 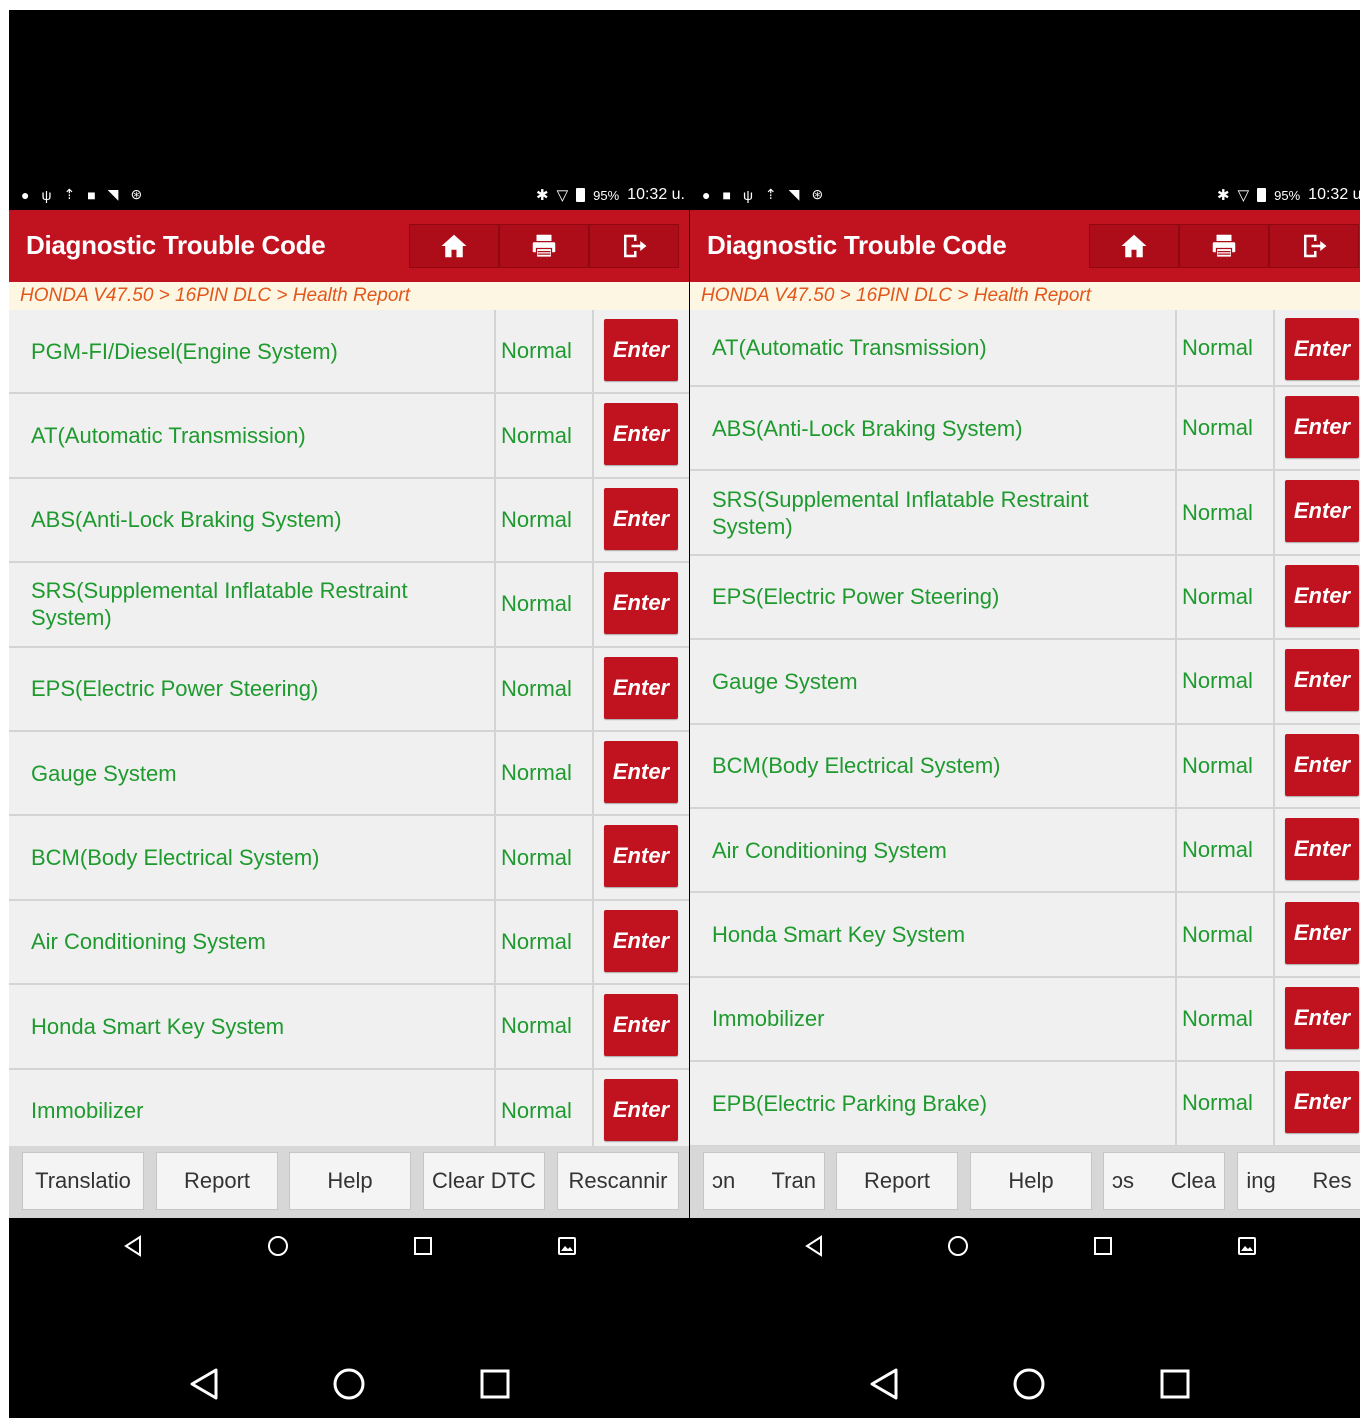 What do you see at coordinates (25, 194) in the screenshot?
I see `location-icon: ●` at bounding box center [25, 194].